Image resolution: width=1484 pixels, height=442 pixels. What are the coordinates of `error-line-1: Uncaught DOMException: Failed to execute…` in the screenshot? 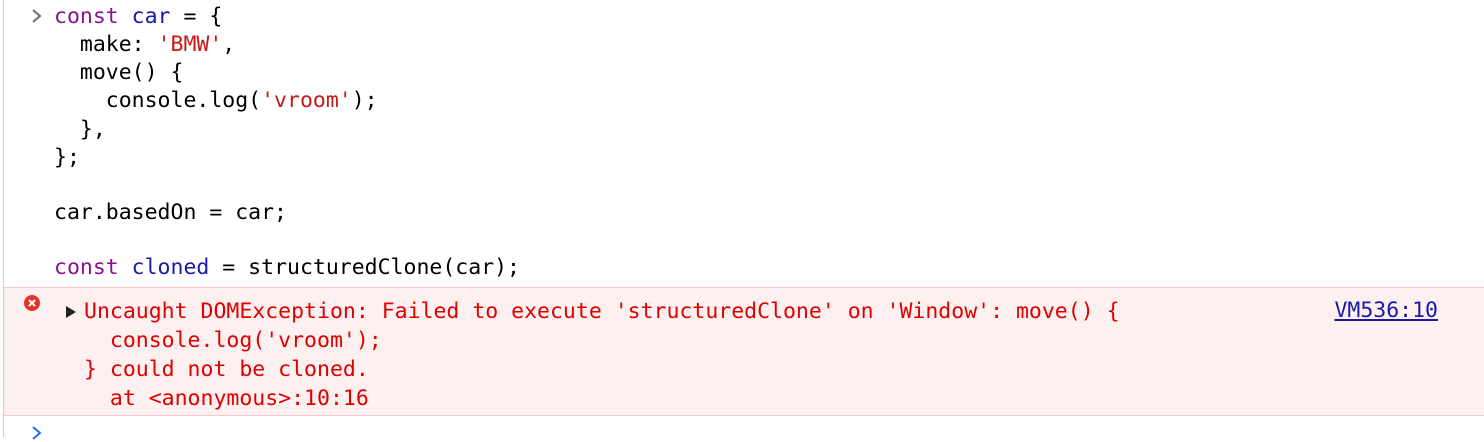 It's located at (602, 312).